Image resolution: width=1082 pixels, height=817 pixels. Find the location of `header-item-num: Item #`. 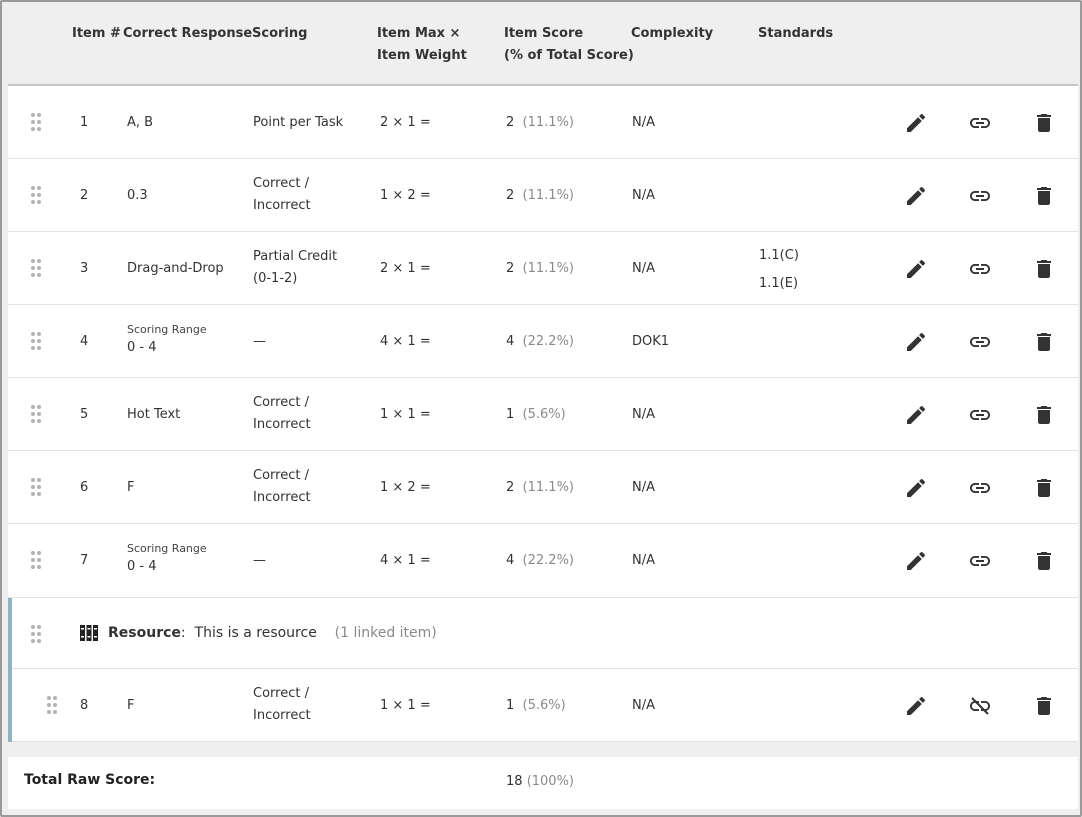

header-item-num: Item # is located at coordinates (96, 33).